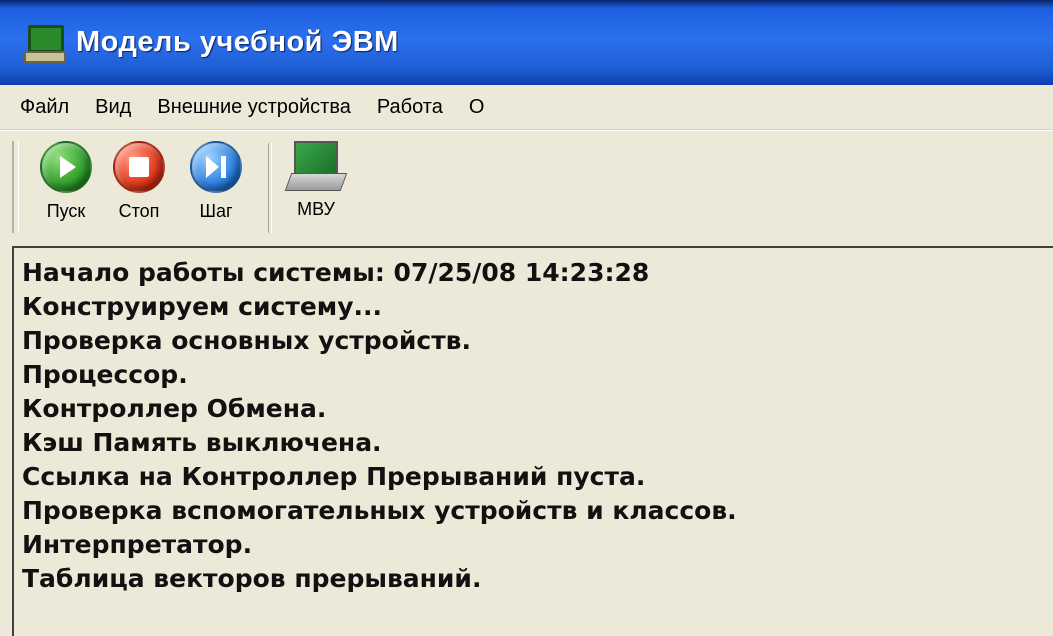  What do you see at coordinates (139, 211) in the screenshot?
I see `stop-label: Стоп` at bounding box center [139, 211].